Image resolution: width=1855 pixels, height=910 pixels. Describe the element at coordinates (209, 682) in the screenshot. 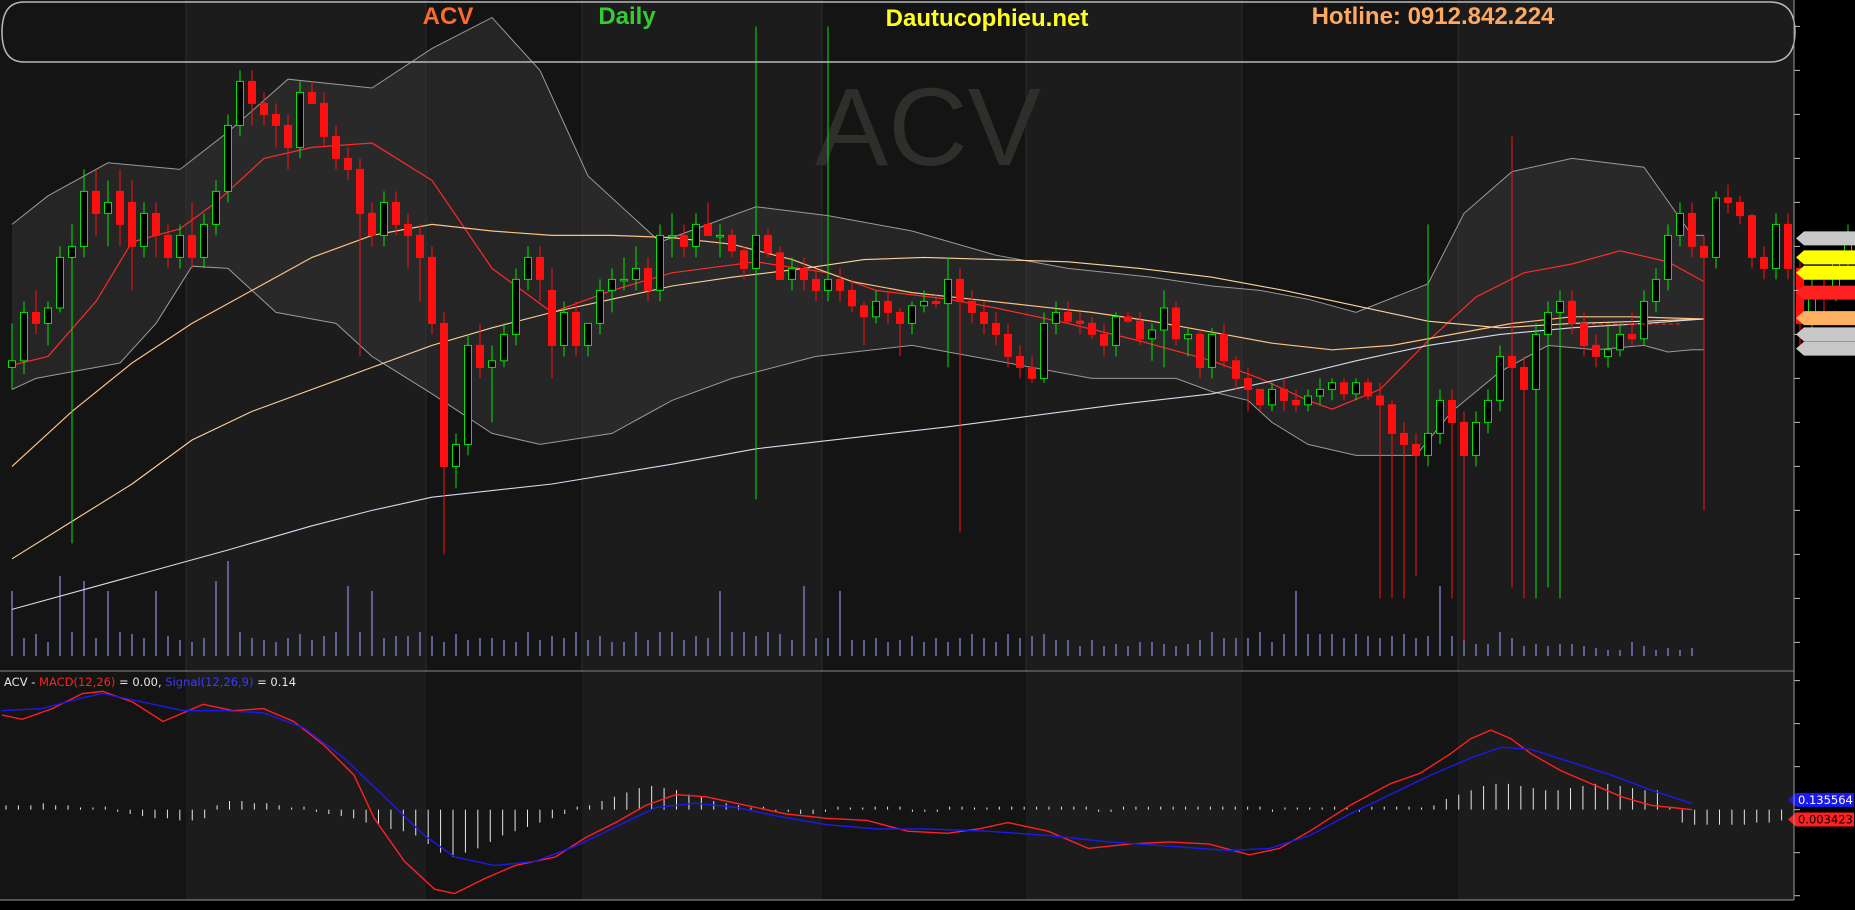

I see `legend-signal-label: Signal(12,26,9)` at that location.